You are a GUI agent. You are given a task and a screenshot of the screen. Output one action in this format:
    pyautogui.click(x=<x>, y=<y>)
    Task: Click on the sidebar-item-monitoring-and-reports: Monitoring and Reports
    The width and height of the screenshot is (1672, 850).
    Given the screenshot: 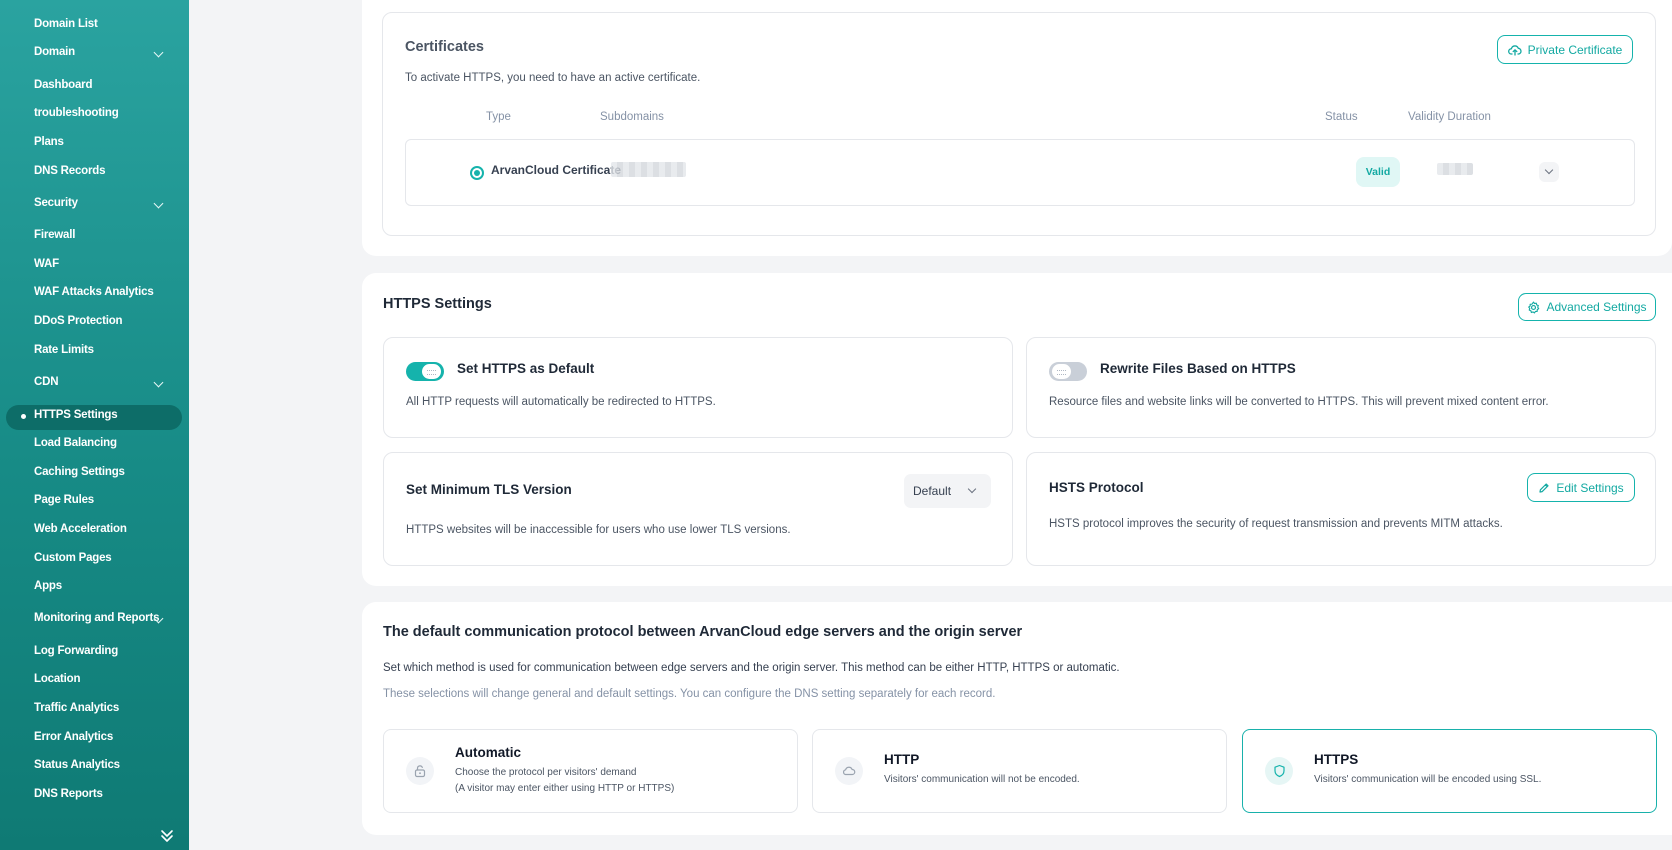 What is the action you would take?
    pyautogui.click(x=96, y=618)
    